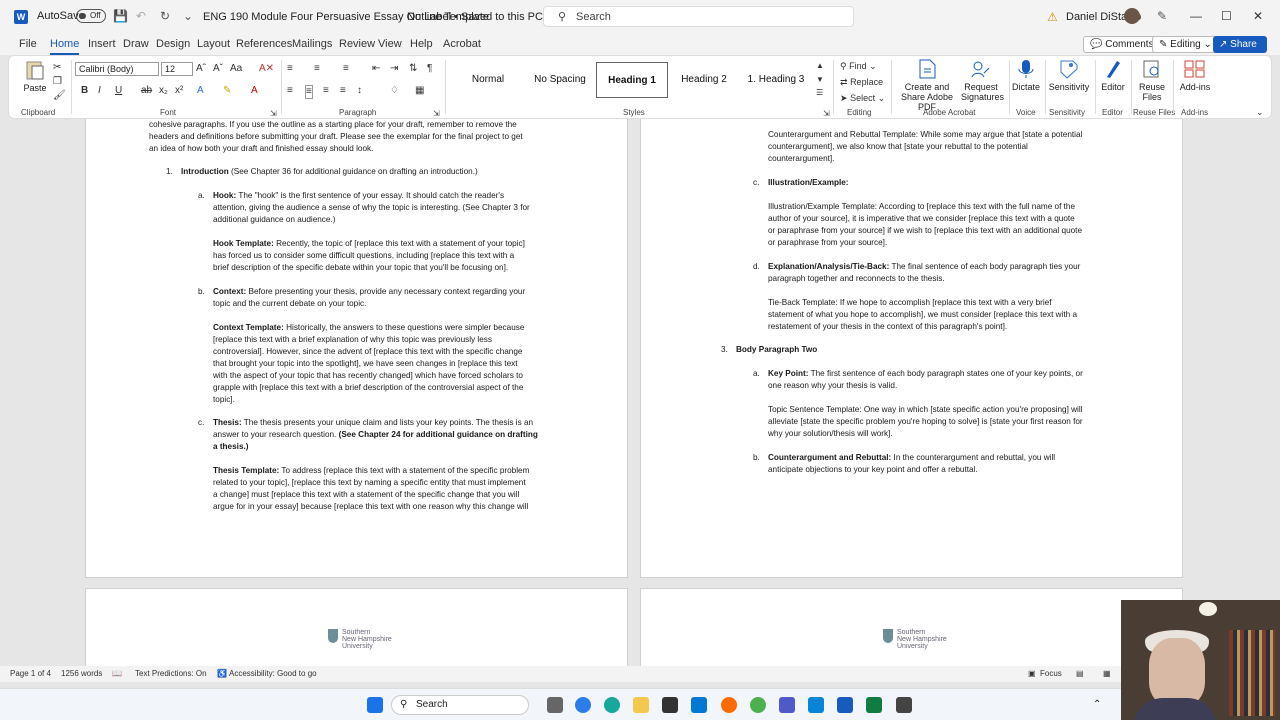  What do you see at coordinates (1195, 75) in the screenshot?
I see `add-ins-button: Add-ins` at bounding box center [1195, 75].